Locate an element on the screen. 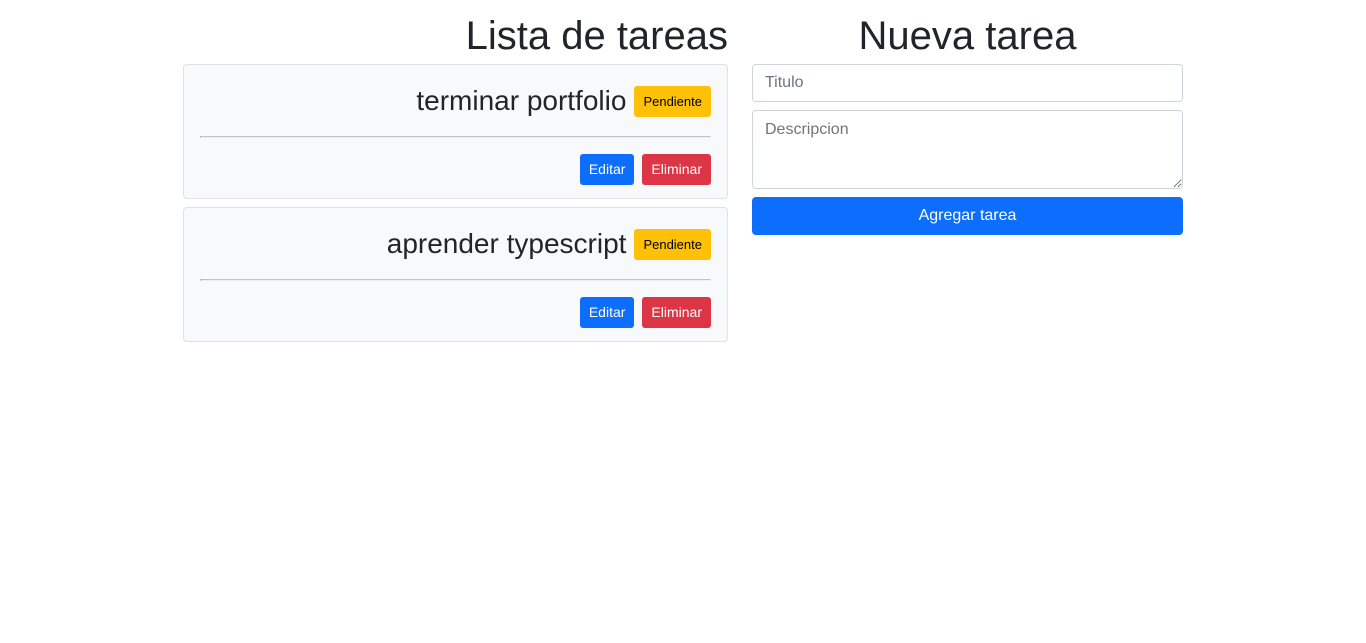  new-task-heading: Nueva tarea is located at coordinates (967, 36).